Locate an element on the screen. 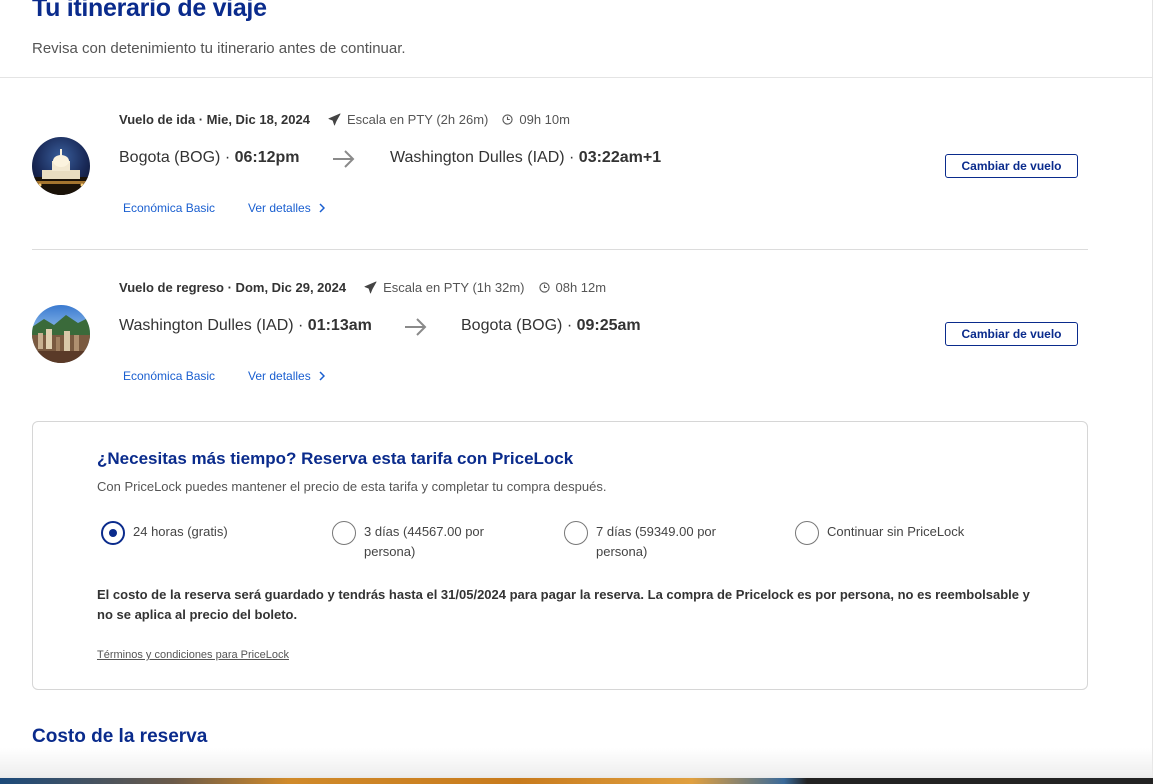 The height and width of the screenshot is (784, 1153). option-label-line: 24 horas (gratis) is located at coordinates (180, 531).